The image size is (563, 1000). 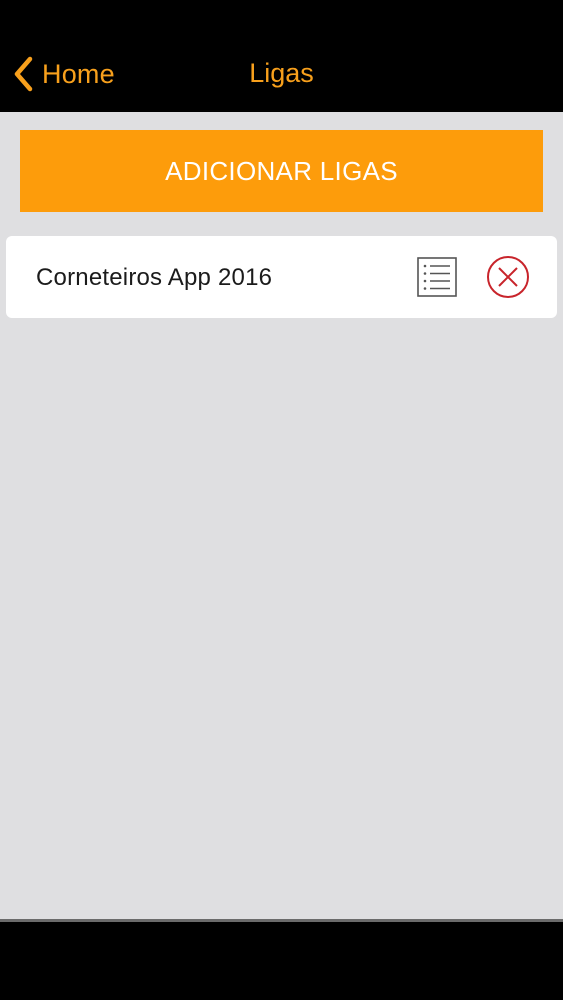 What do you see at coordinates (281, 277) in the screenshot?
I see `list-item: Corneteiros App 2016` at bounding box center [281, 277].